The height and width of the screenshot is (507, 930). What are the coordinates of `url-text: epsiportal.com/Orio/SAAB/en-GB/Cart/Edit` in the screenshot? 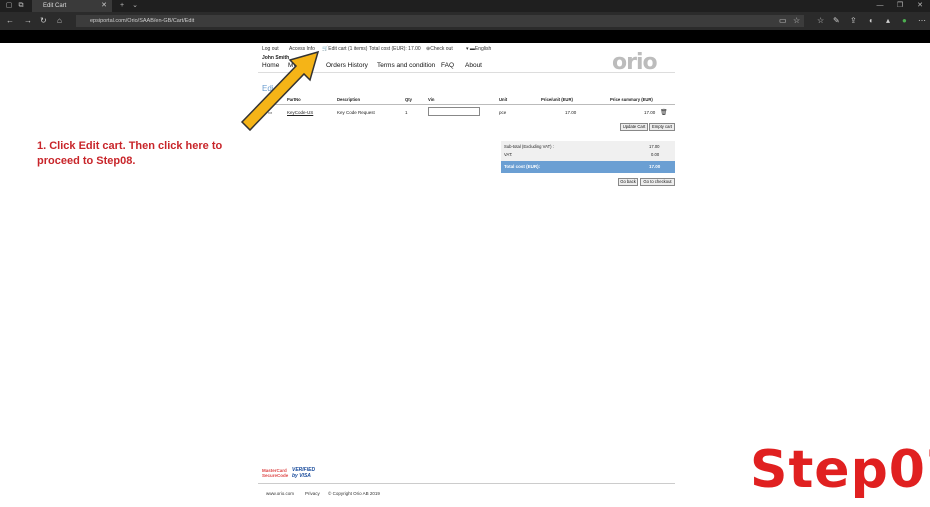 It's located at (142, 21).